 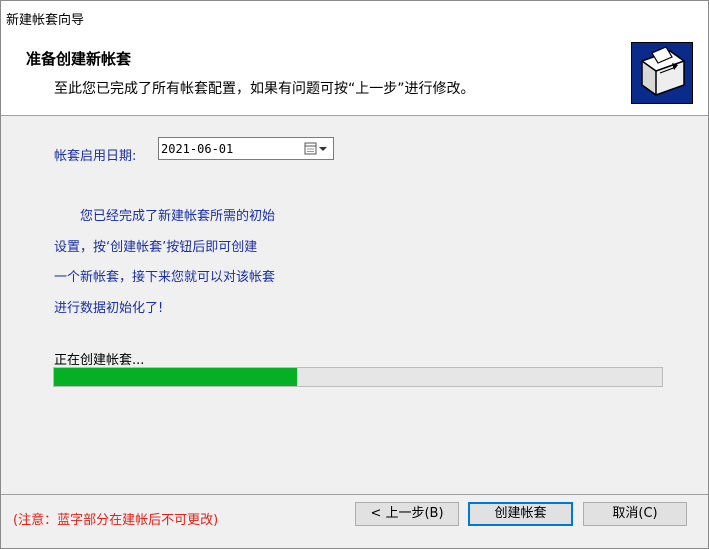 I want to click on title-bar: 新建帐套向导, so click(x=354, y=16).